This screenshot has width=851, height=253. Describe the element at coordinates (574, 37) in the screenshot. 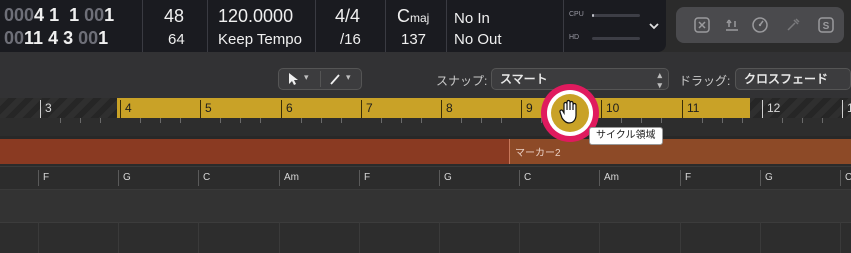

I see `hd-label: HD` at that location.